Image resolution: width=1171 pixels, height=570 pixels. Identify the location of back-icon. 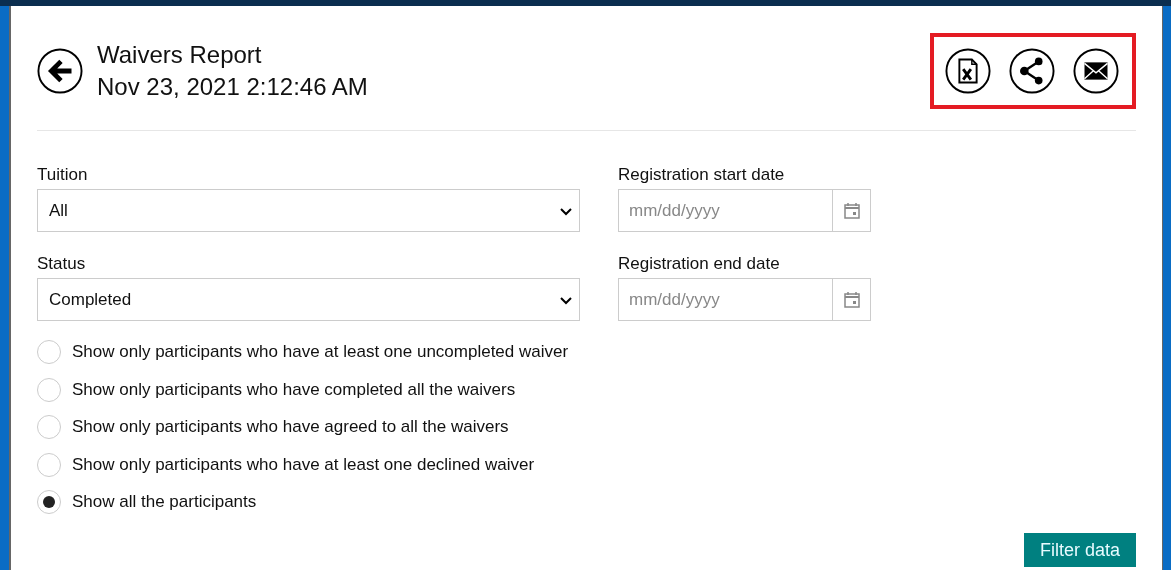
(60, 71).